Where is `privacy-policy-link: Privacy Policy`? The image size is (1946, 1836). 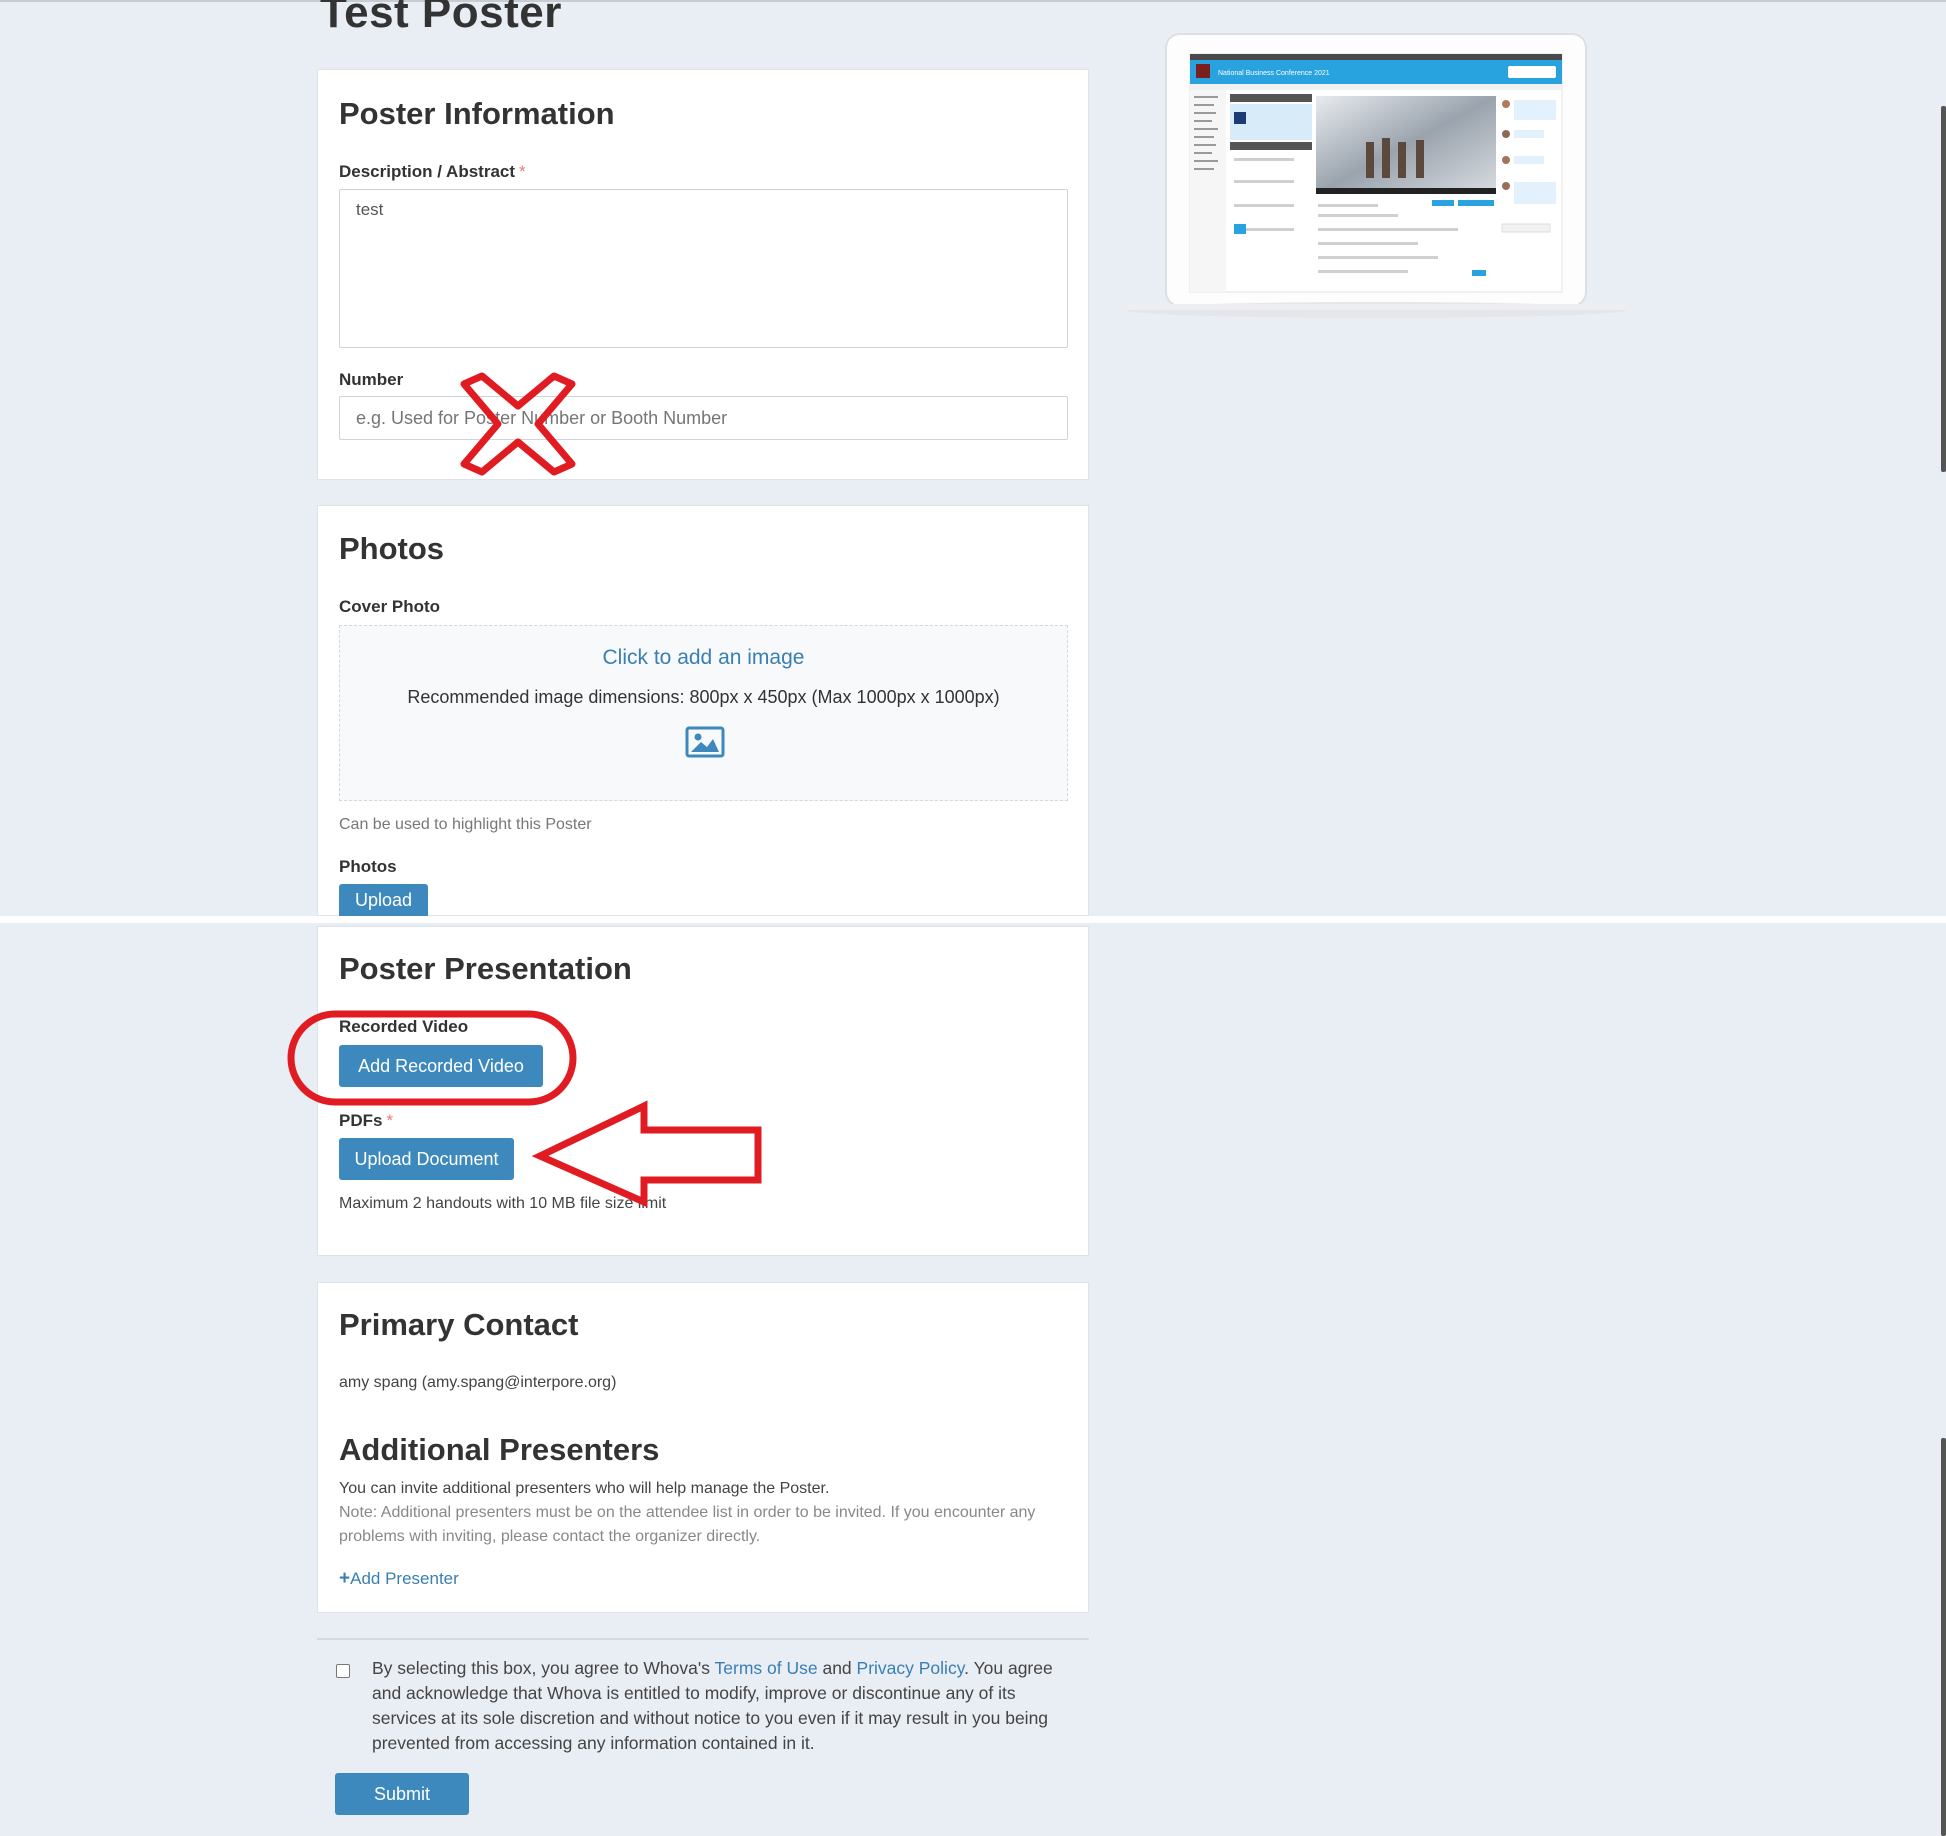
privacy-policy-link: Privacy Policy is located at coordinates (911, 1668).